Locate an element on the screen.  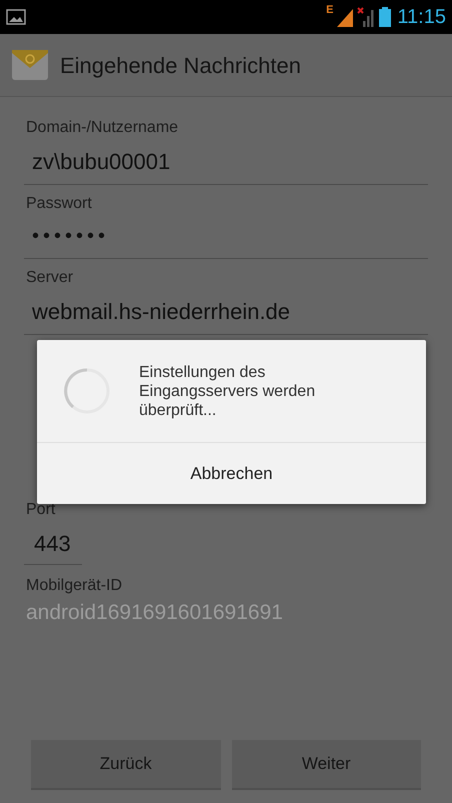
envelope-icon is located at coordinates (30, 65).